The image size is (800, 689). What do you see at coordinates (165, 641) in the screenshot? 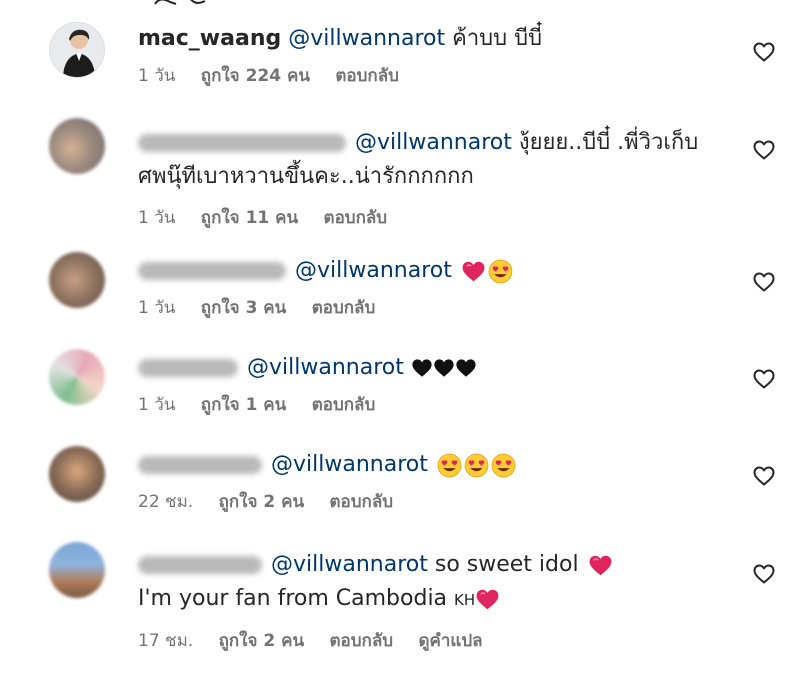
I see `comment-time: 17 ชม.` at bounding box center [165, 641].